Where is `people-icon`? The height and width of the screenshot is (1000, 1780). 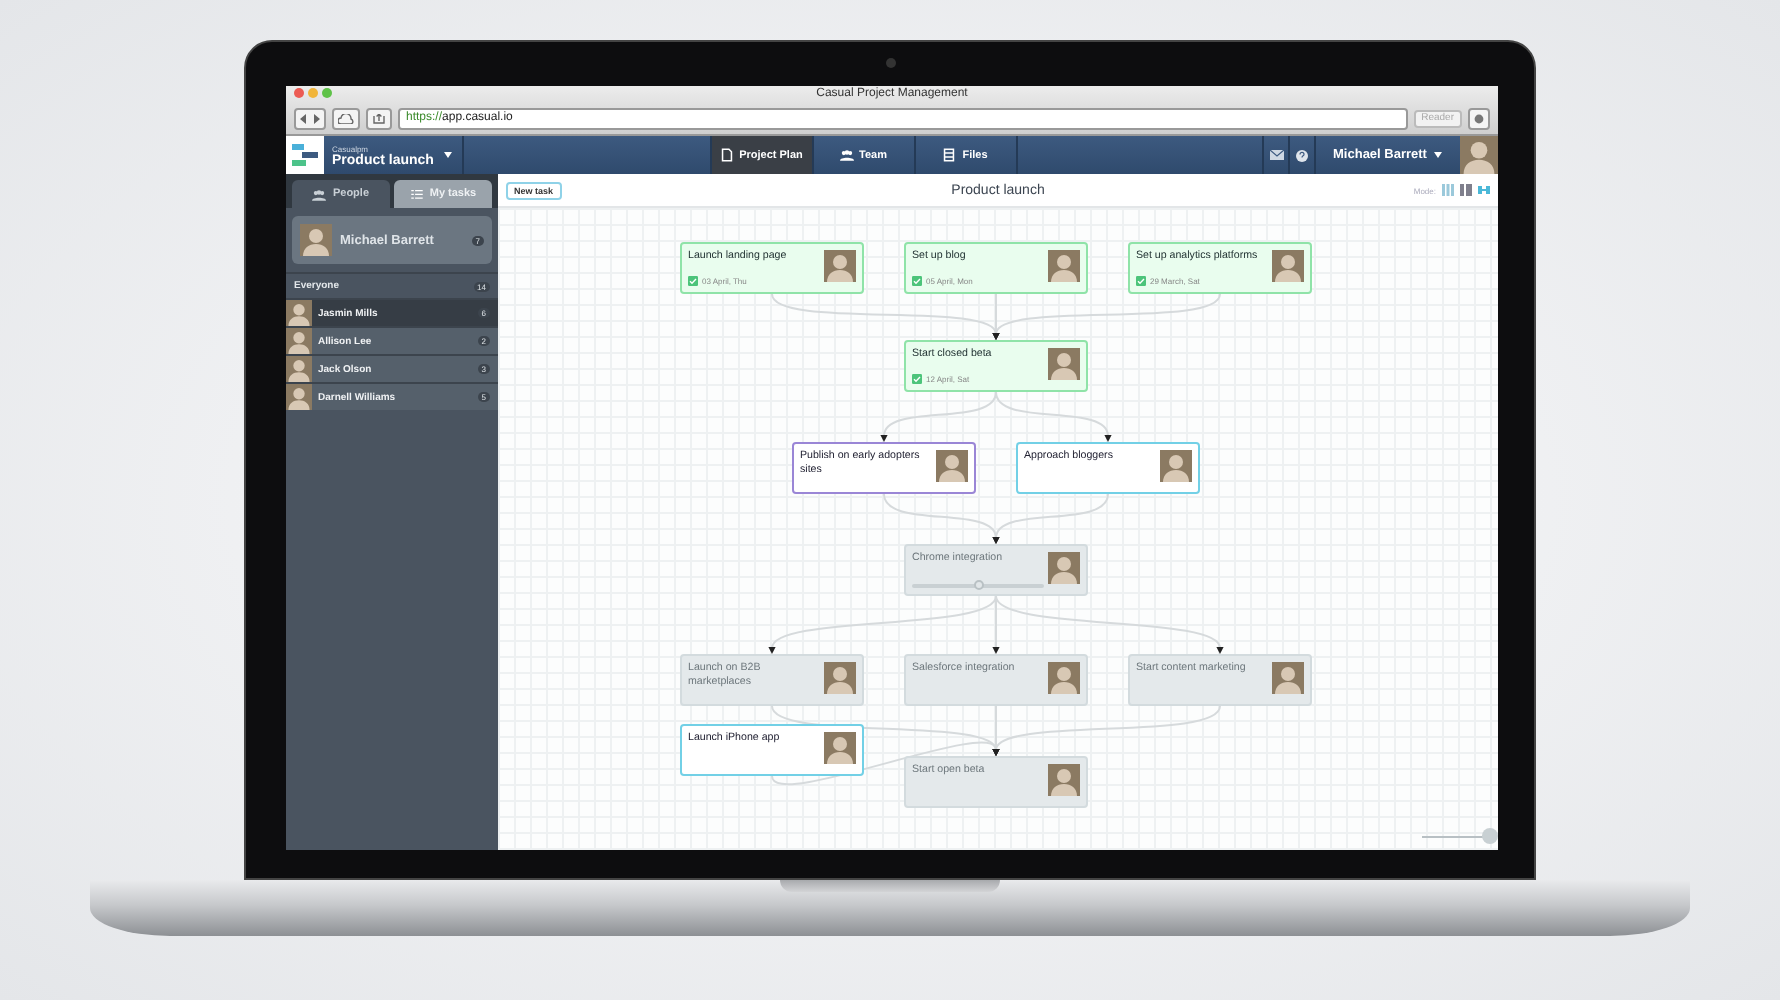 people-icon is located at coordinates (319, 194).